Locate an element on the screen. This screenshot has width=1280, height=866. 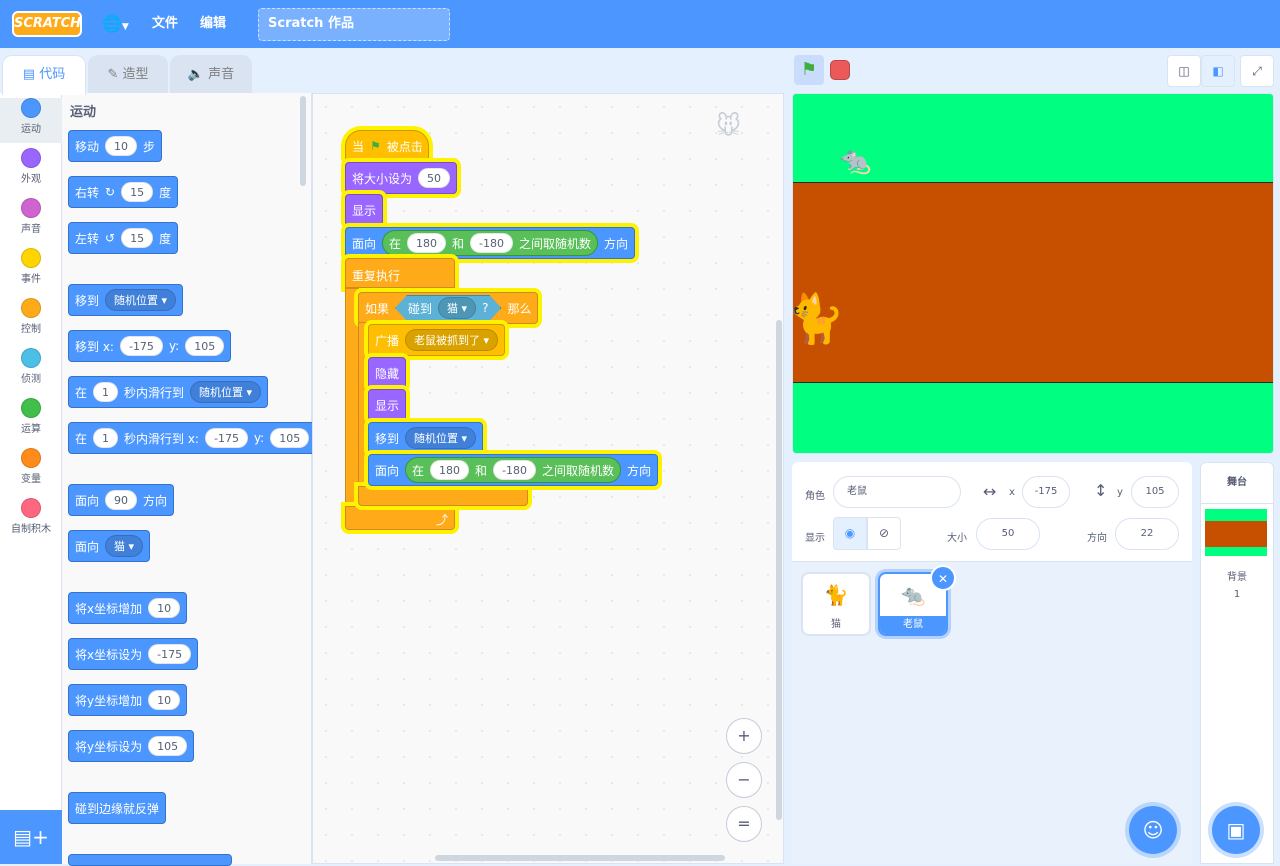
sprite-name-input: 老鼠 is located at coordinates (897, 492).